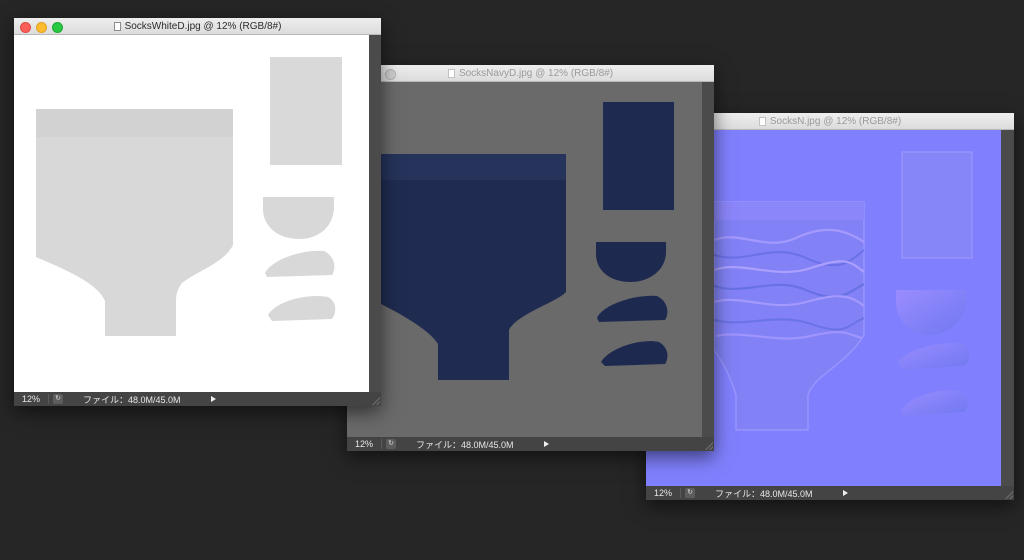  I want to click on navy-diffuse-image, so click(527, 241).